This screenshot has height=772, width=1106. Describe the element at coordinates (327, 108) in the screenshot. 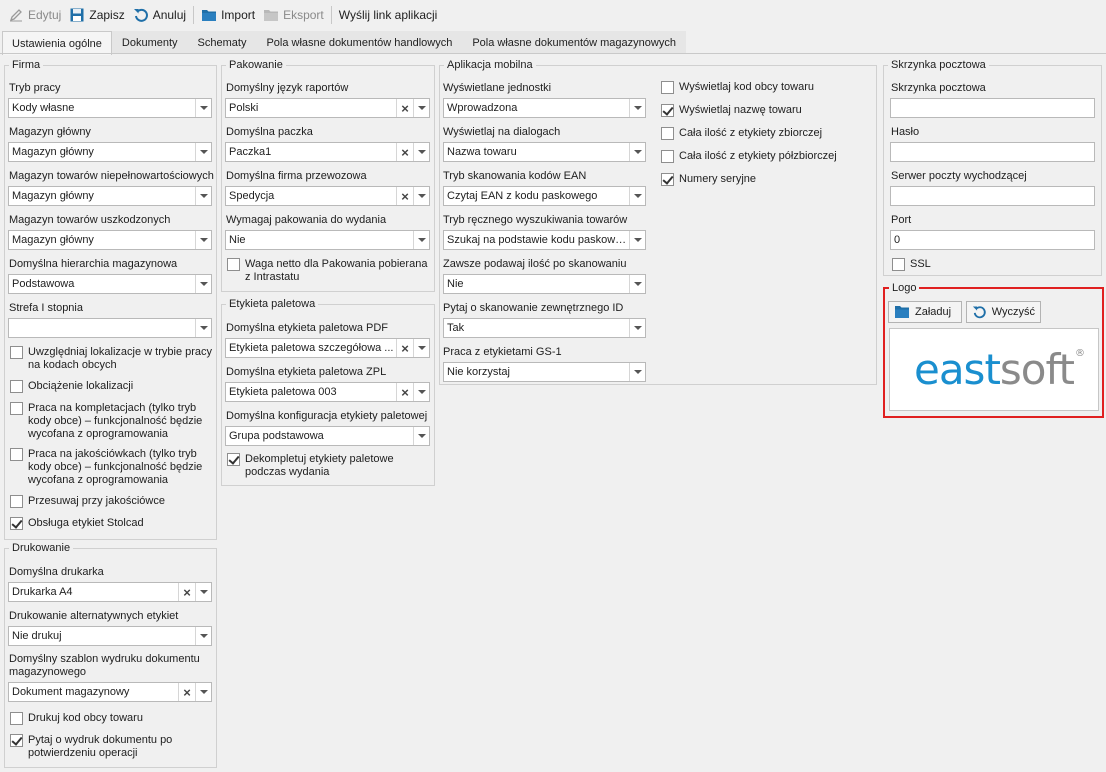

I see `report-language-select: Polski ×` at that location.